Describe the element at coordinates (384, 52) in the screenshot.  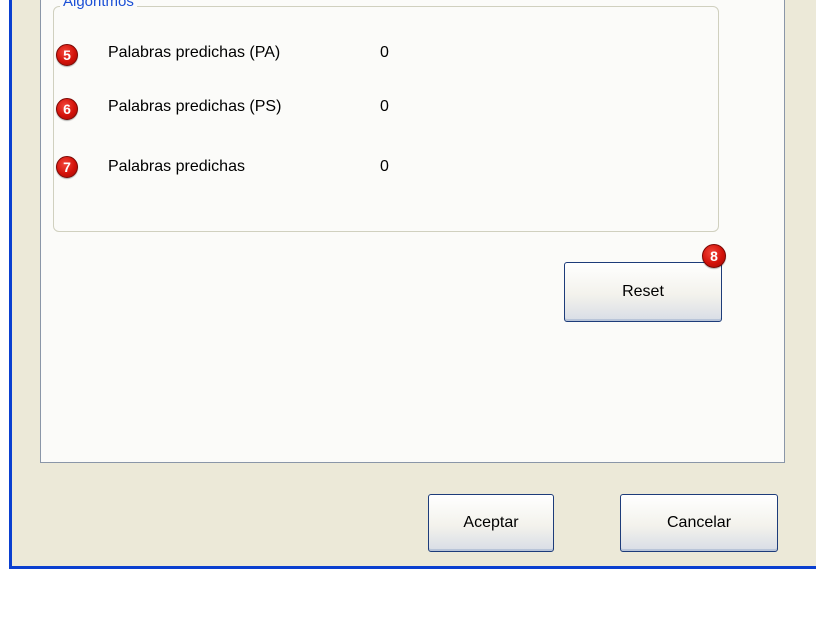
I see `value-predicted-words-pa: 0` at that location.